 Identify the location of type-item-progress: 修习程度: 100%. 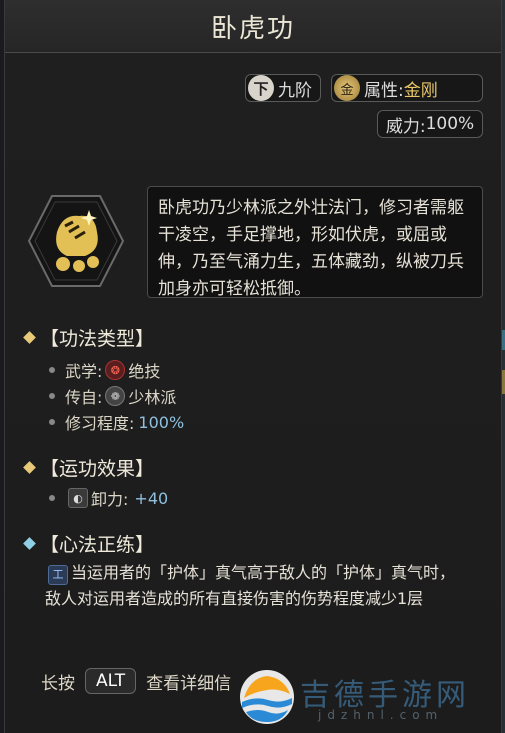
(116, 422).